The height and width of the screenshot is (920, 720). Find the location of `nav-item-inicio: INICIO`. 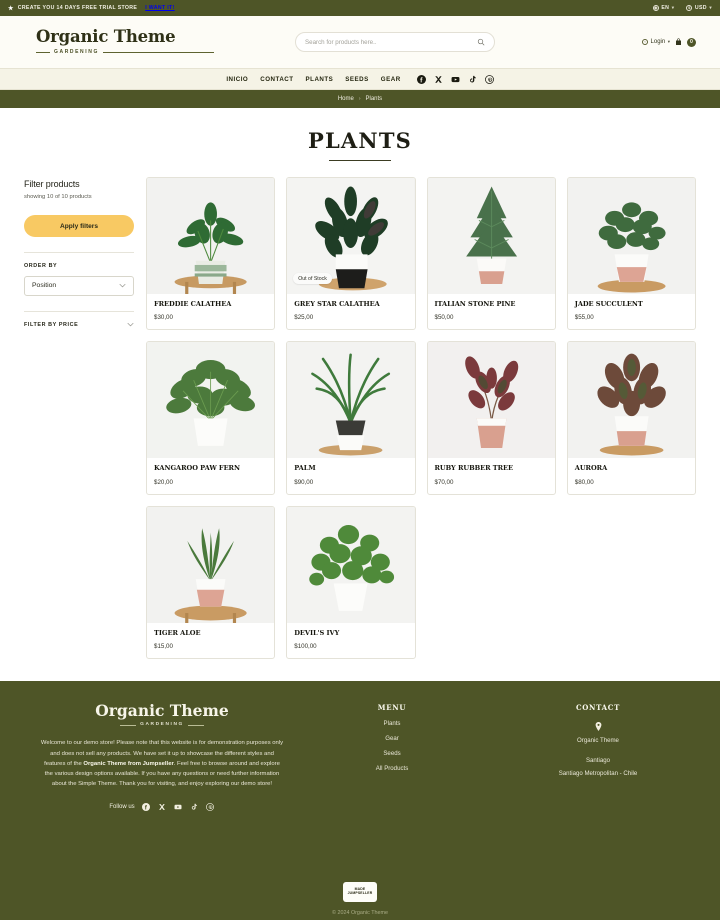

nav-item-inicio: INICIO is located at coordinates (237, 79).